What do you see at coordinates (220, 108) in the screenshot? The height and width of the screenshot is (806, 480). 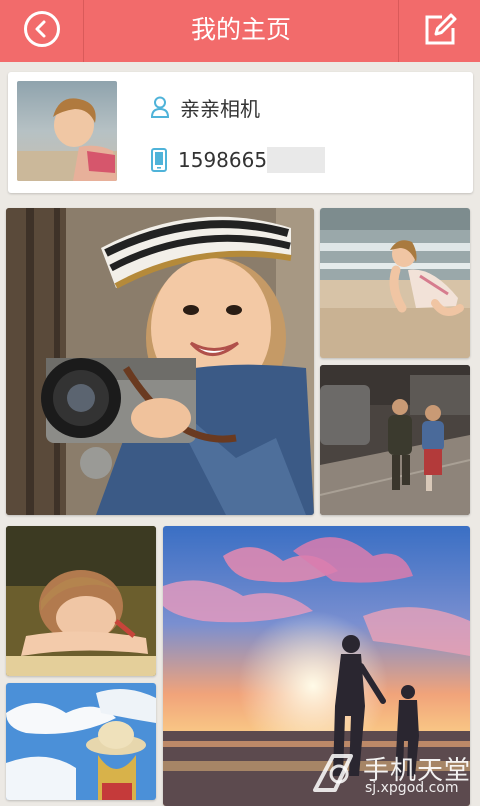 I see `profile-name: 亲亲相机` at bounding box center [220, 108].